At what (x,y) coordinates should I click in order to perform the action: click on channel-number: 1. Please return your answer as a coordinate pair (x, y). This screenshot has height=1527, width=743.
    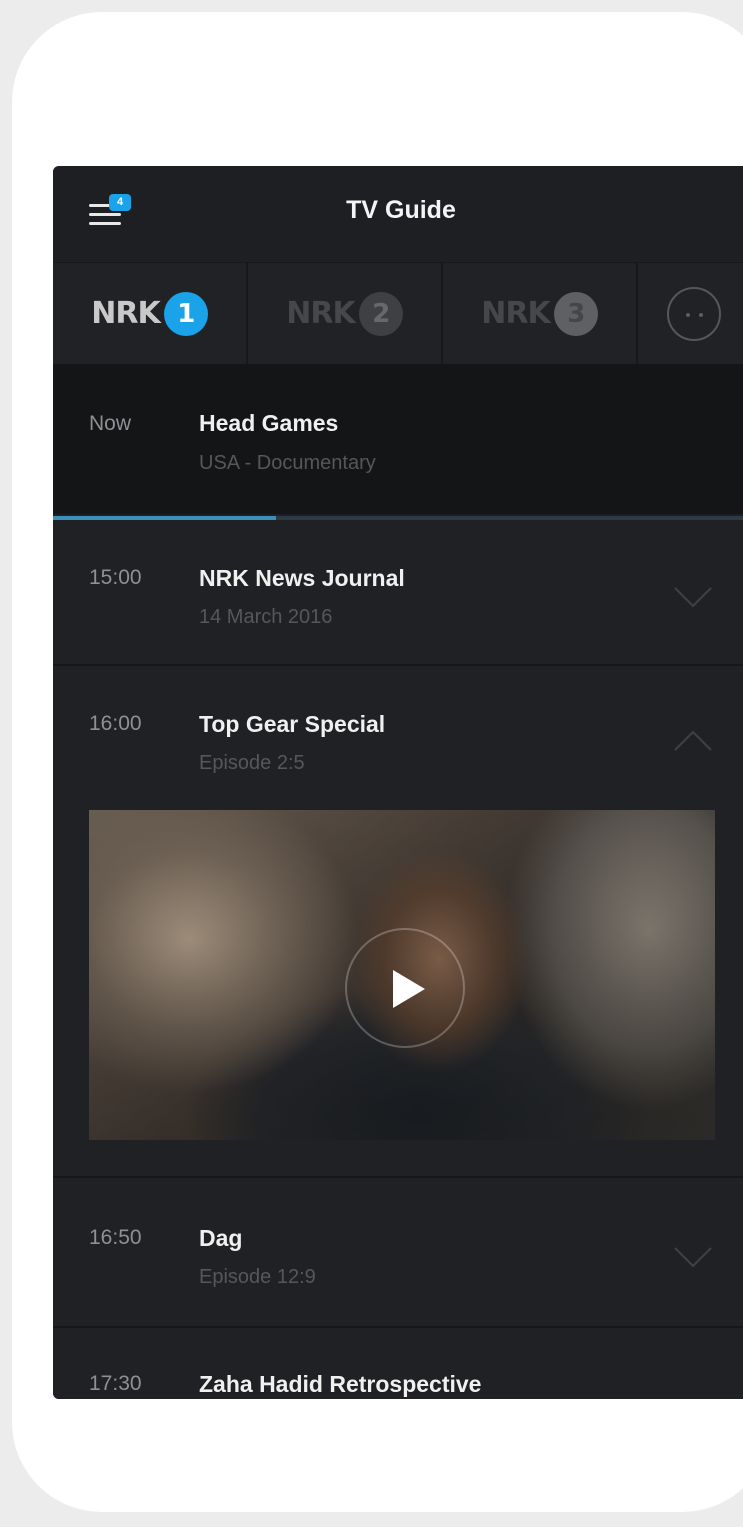
    Looking at the image, I should click on (185, 313).